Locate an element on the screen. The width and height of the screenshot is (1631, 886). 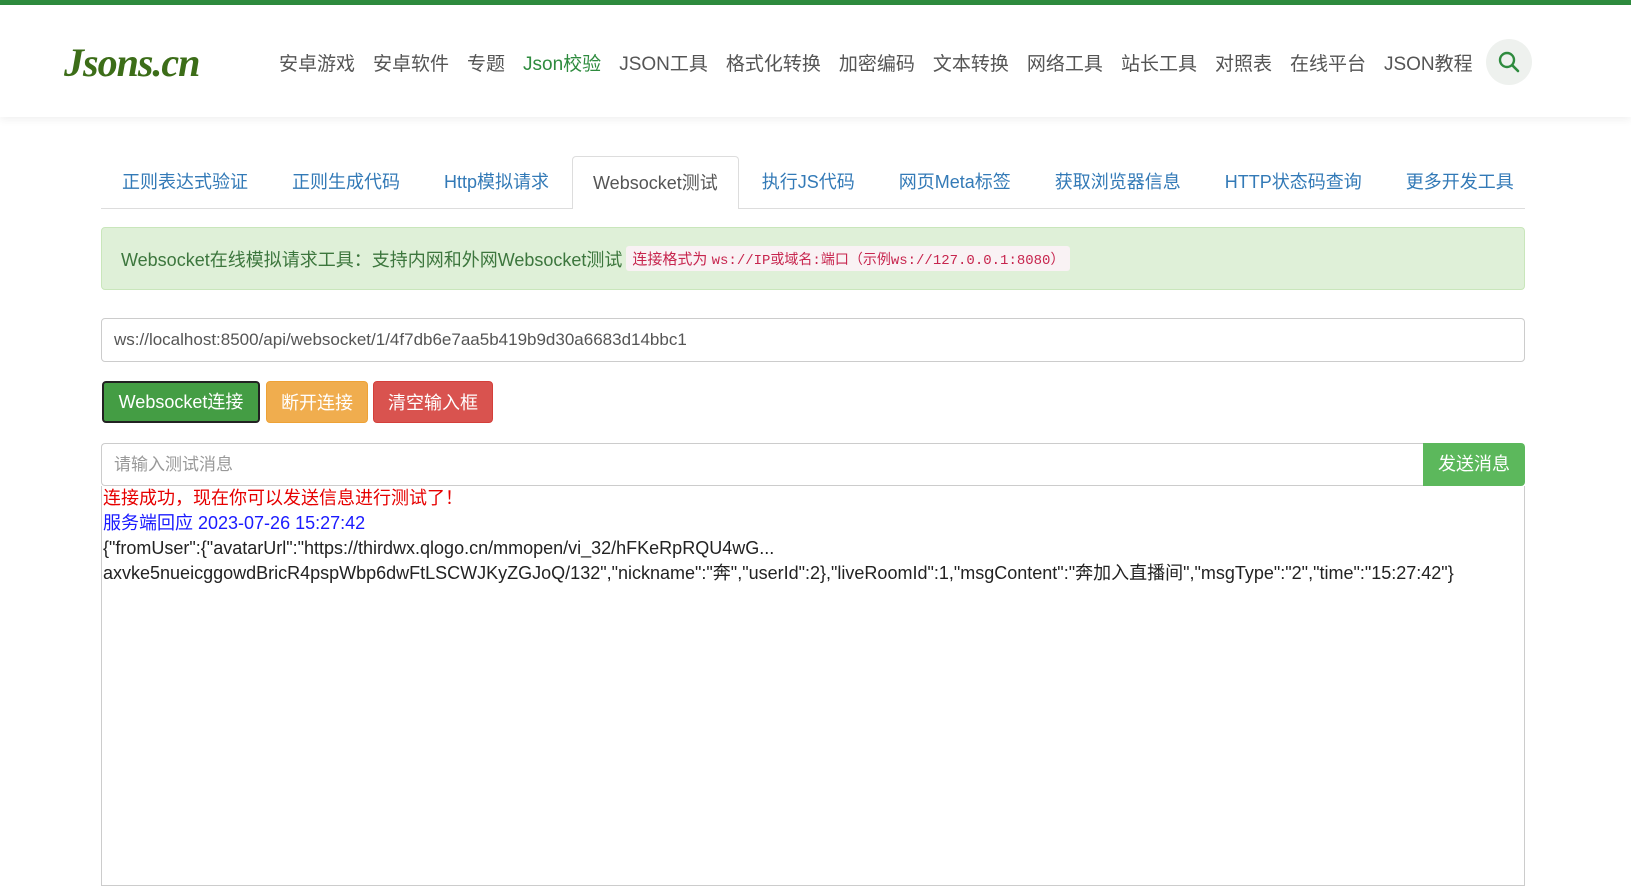
tab-regex-codegen: 正则生成代码 is located at coordinates (346, 182).